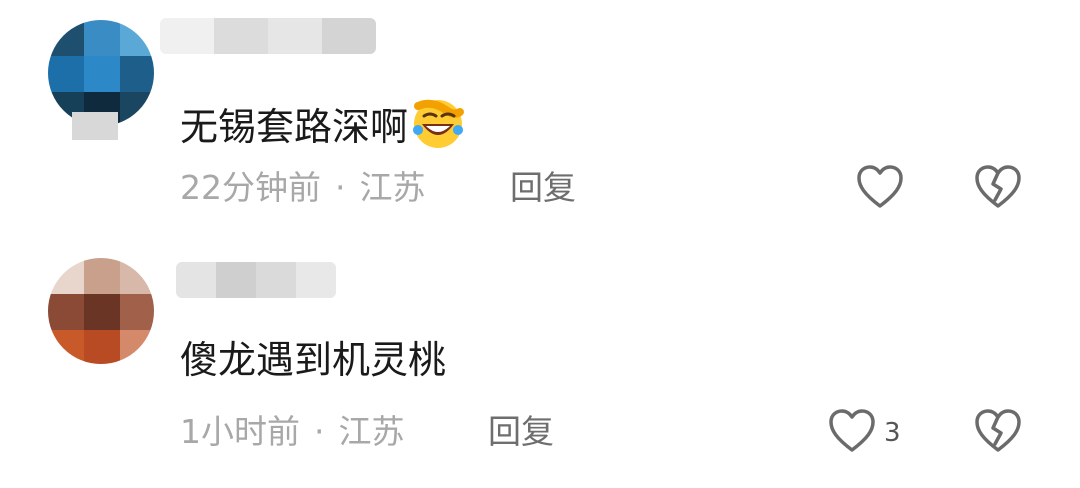 The image size is (1080, 488). Describe the element at coordinates (892, 433) in the screenshot. I see `like-count: 3` at that location.